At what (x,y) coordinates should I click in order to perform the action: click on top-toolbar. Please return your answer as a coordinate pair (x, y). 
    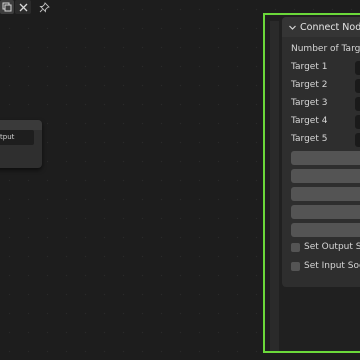
    Looking at the image, I should click on (30, 8).